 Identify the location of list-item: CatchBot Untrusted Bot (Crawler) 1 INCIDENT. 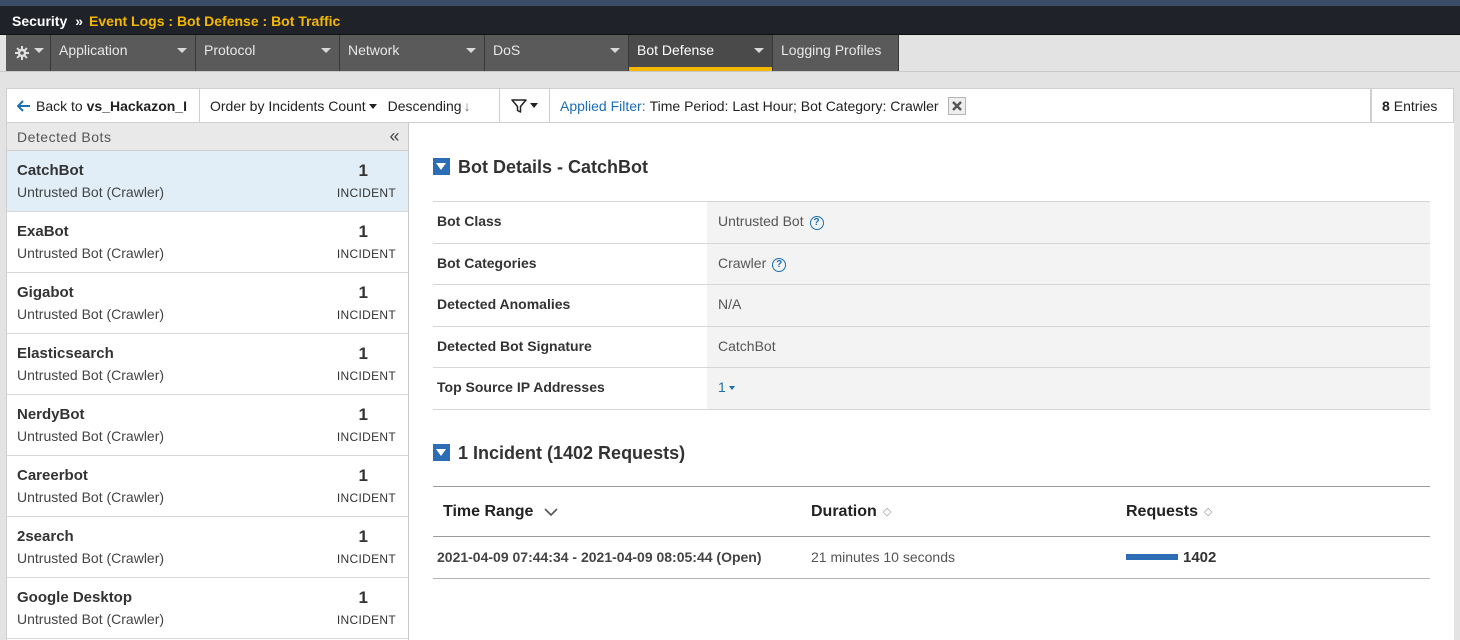
(207, 181).